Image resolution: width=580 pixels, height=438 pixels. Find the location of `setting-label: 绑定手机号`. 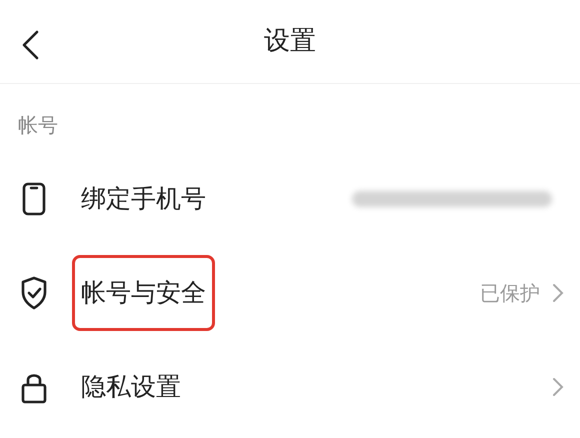

setting-label: 绑定手机号 is located at coordinates (143, 199).